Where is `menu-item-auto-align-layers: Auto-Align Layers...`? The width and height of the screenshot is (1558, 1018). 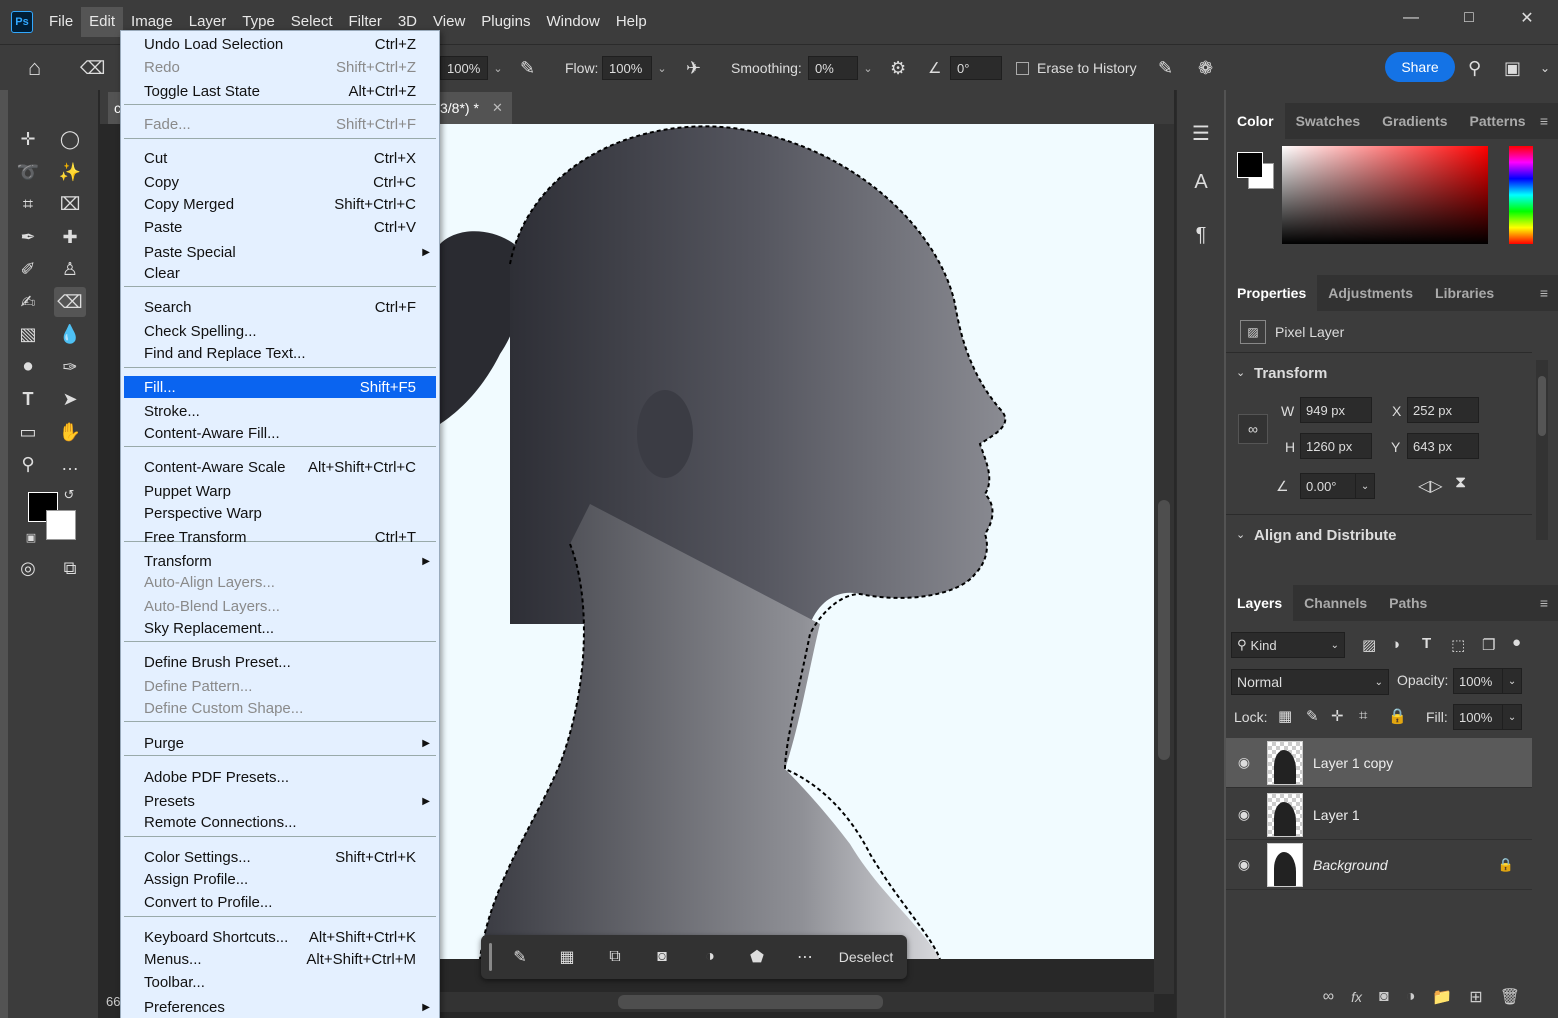
menu-item-auto-align-layers: Auto-Align Layers... is located at coordinates (280, 582).